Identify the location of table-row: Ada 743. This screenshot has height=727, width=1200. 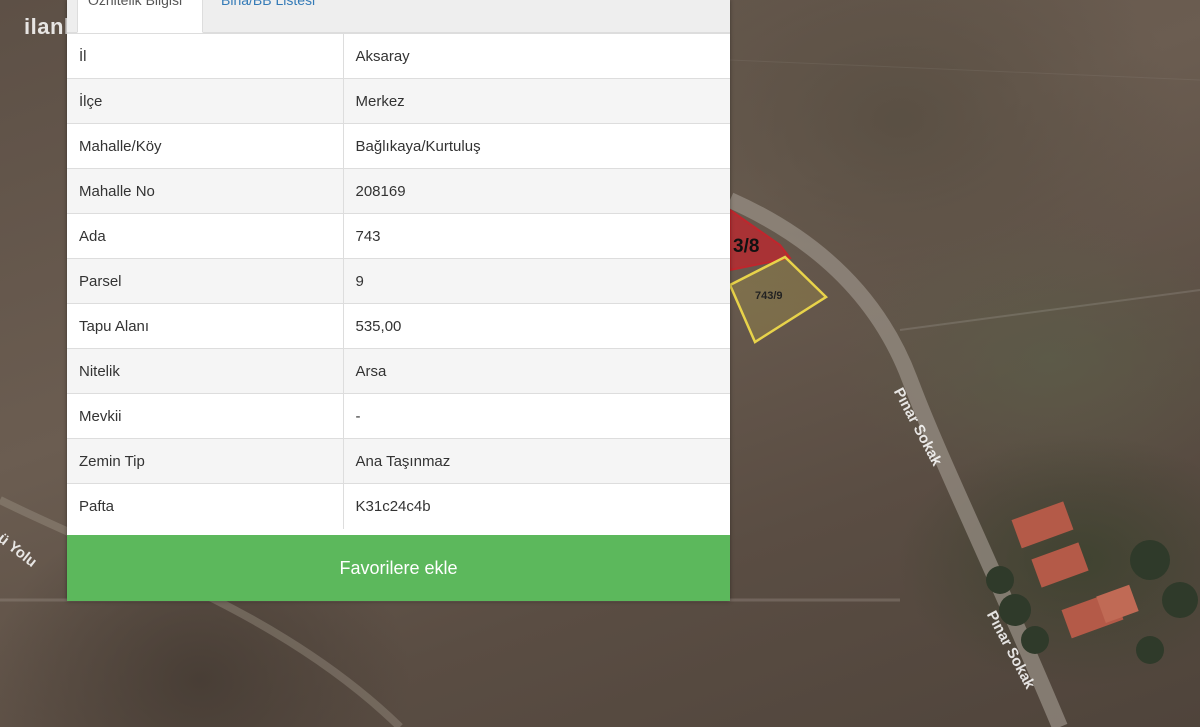
(398, 236).